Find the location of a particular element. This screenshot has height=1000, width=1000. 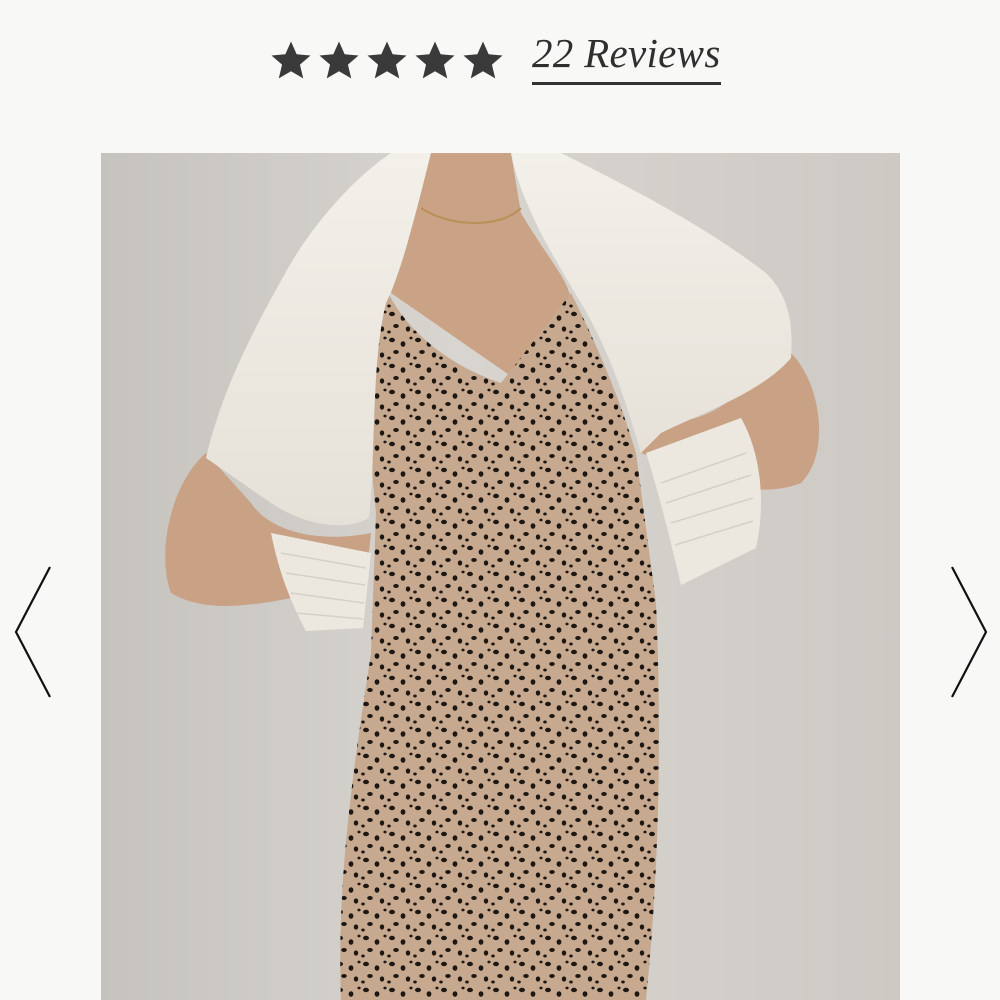

chevron-left-icon is located at coordinates (32, 632).